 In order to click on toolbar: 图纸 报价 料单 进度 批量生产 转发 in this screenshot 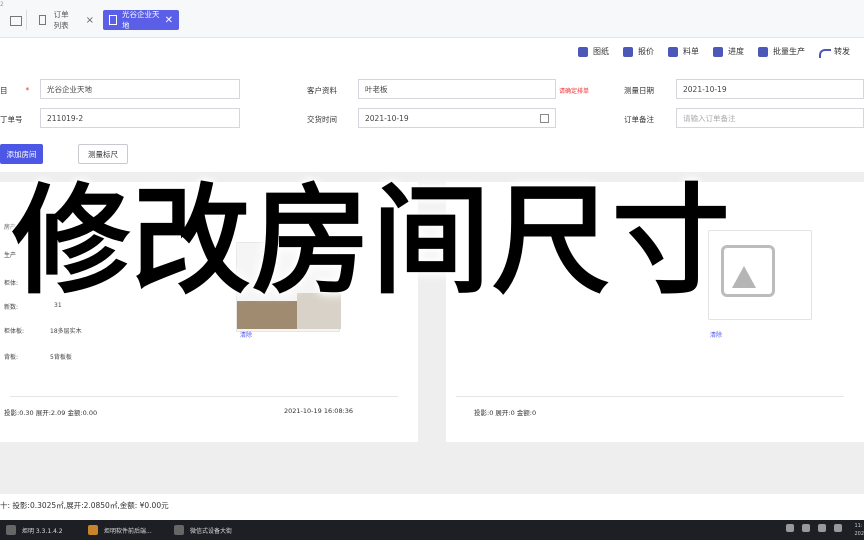, I will do `click(714, 52)`.